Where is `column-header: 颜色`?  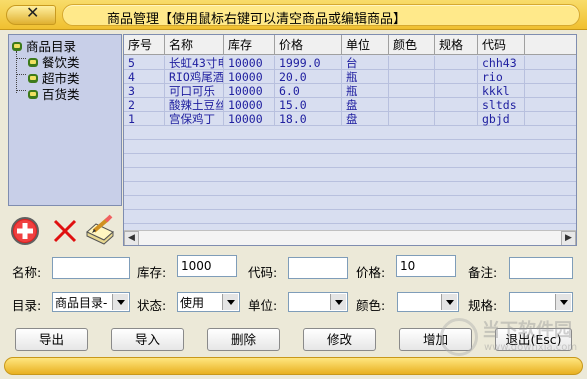
column-header: 颜色 is located at coordinates (412, 45).